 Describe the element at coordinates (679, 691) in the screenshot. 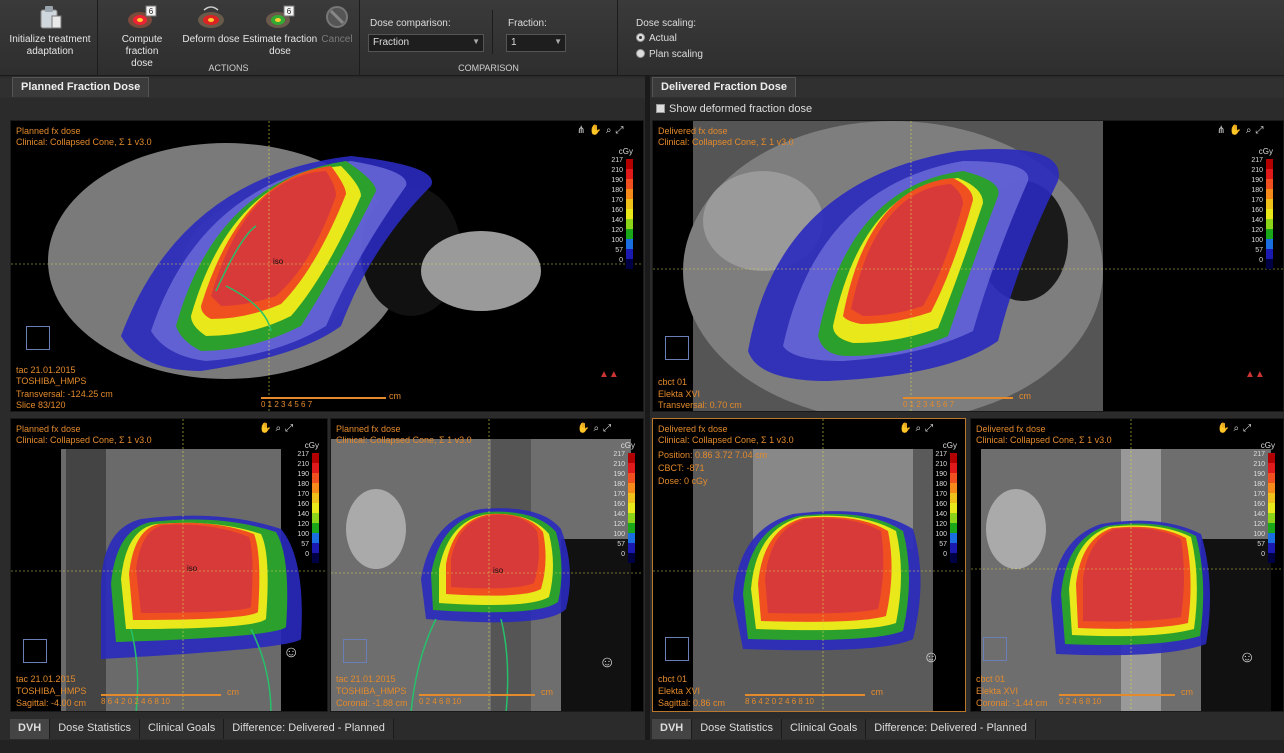

I see `vp5-bottom-2: Elekta XVI` at that location.